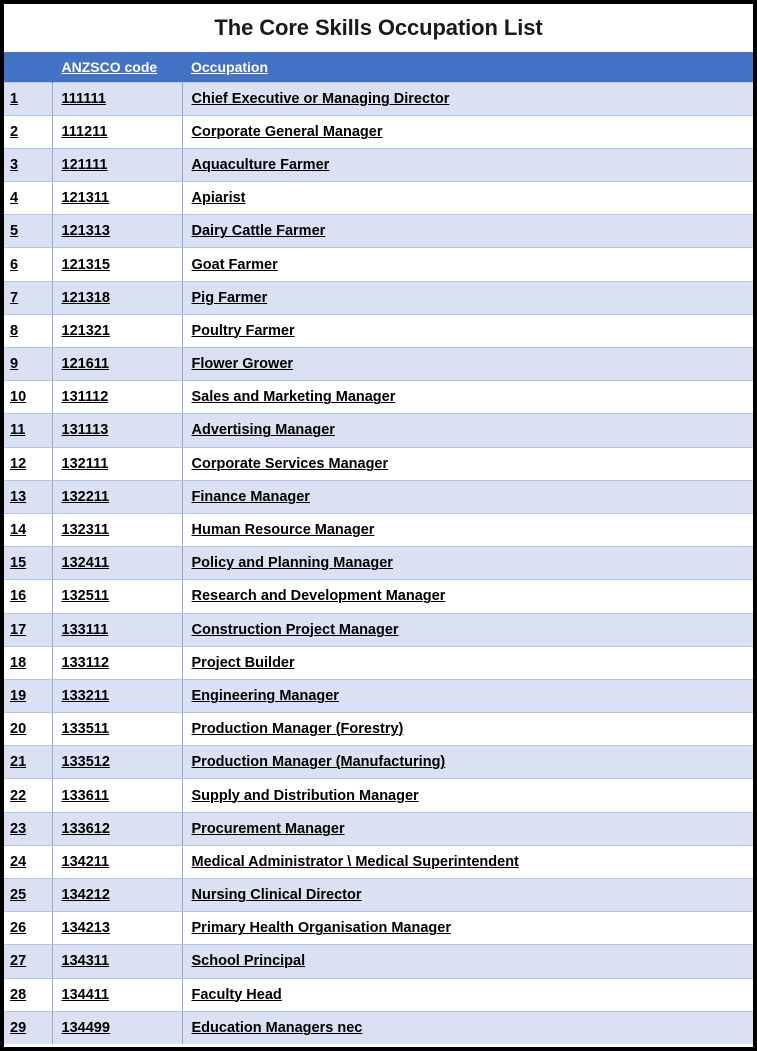 The height and width of the screenshot is (1051, 757). Describe the element at coordinates (378, 430) in the screenshot. I see `table-row: 11 131113 Advertising Manager` at that location.